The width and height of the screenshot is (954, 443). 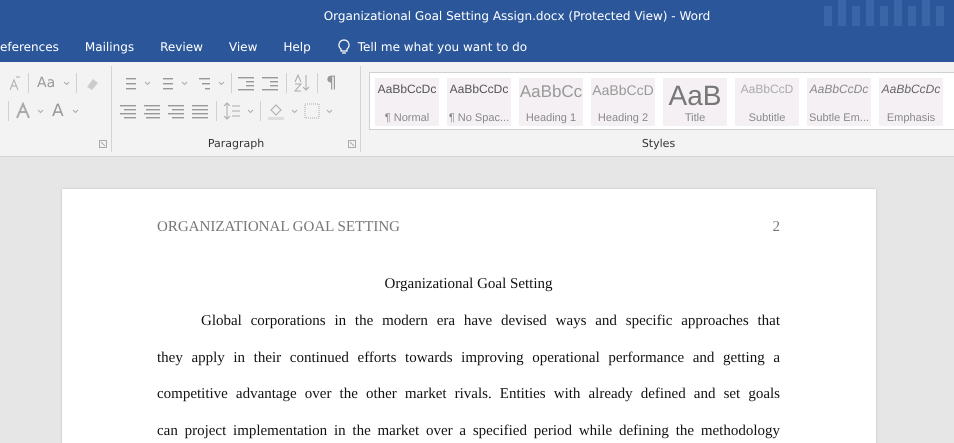 I want to click on show-marks-button: ¶, so click(x=331, y=83).